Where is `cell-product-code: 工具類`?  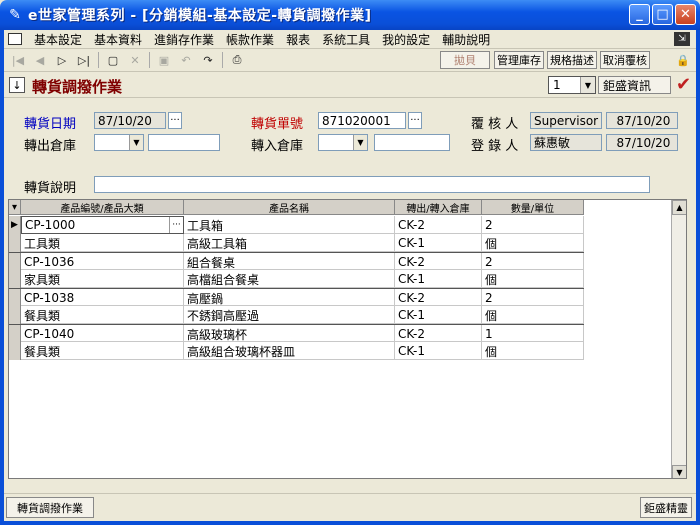
cell-product-code: 工具類 is located at coordinates (102, 243).